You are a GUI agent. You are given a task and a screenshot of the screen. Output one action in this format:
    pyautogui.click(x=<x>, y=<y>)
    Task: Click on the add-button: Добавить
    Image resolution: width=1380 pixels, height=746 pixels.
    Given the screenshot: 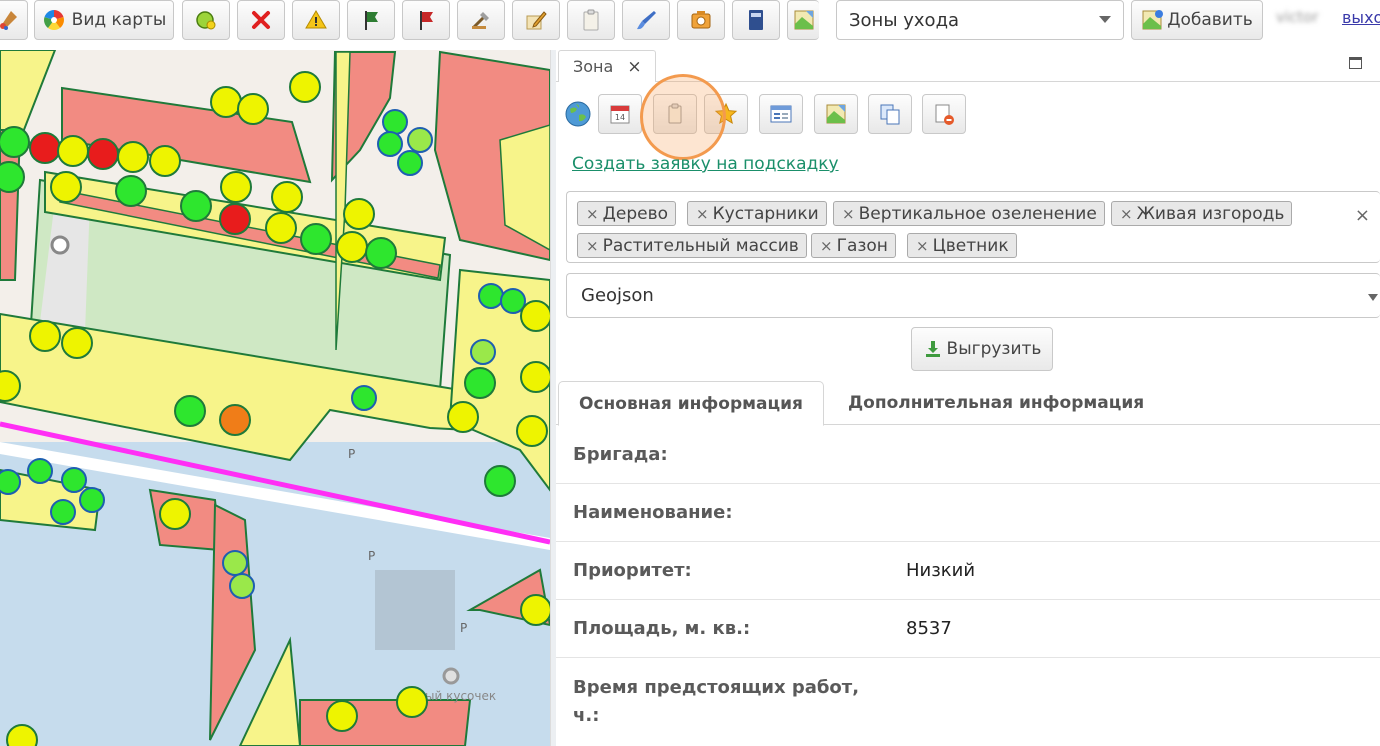 What is the action you would take?
    pyautogui.click(x=1197, y=20)
    